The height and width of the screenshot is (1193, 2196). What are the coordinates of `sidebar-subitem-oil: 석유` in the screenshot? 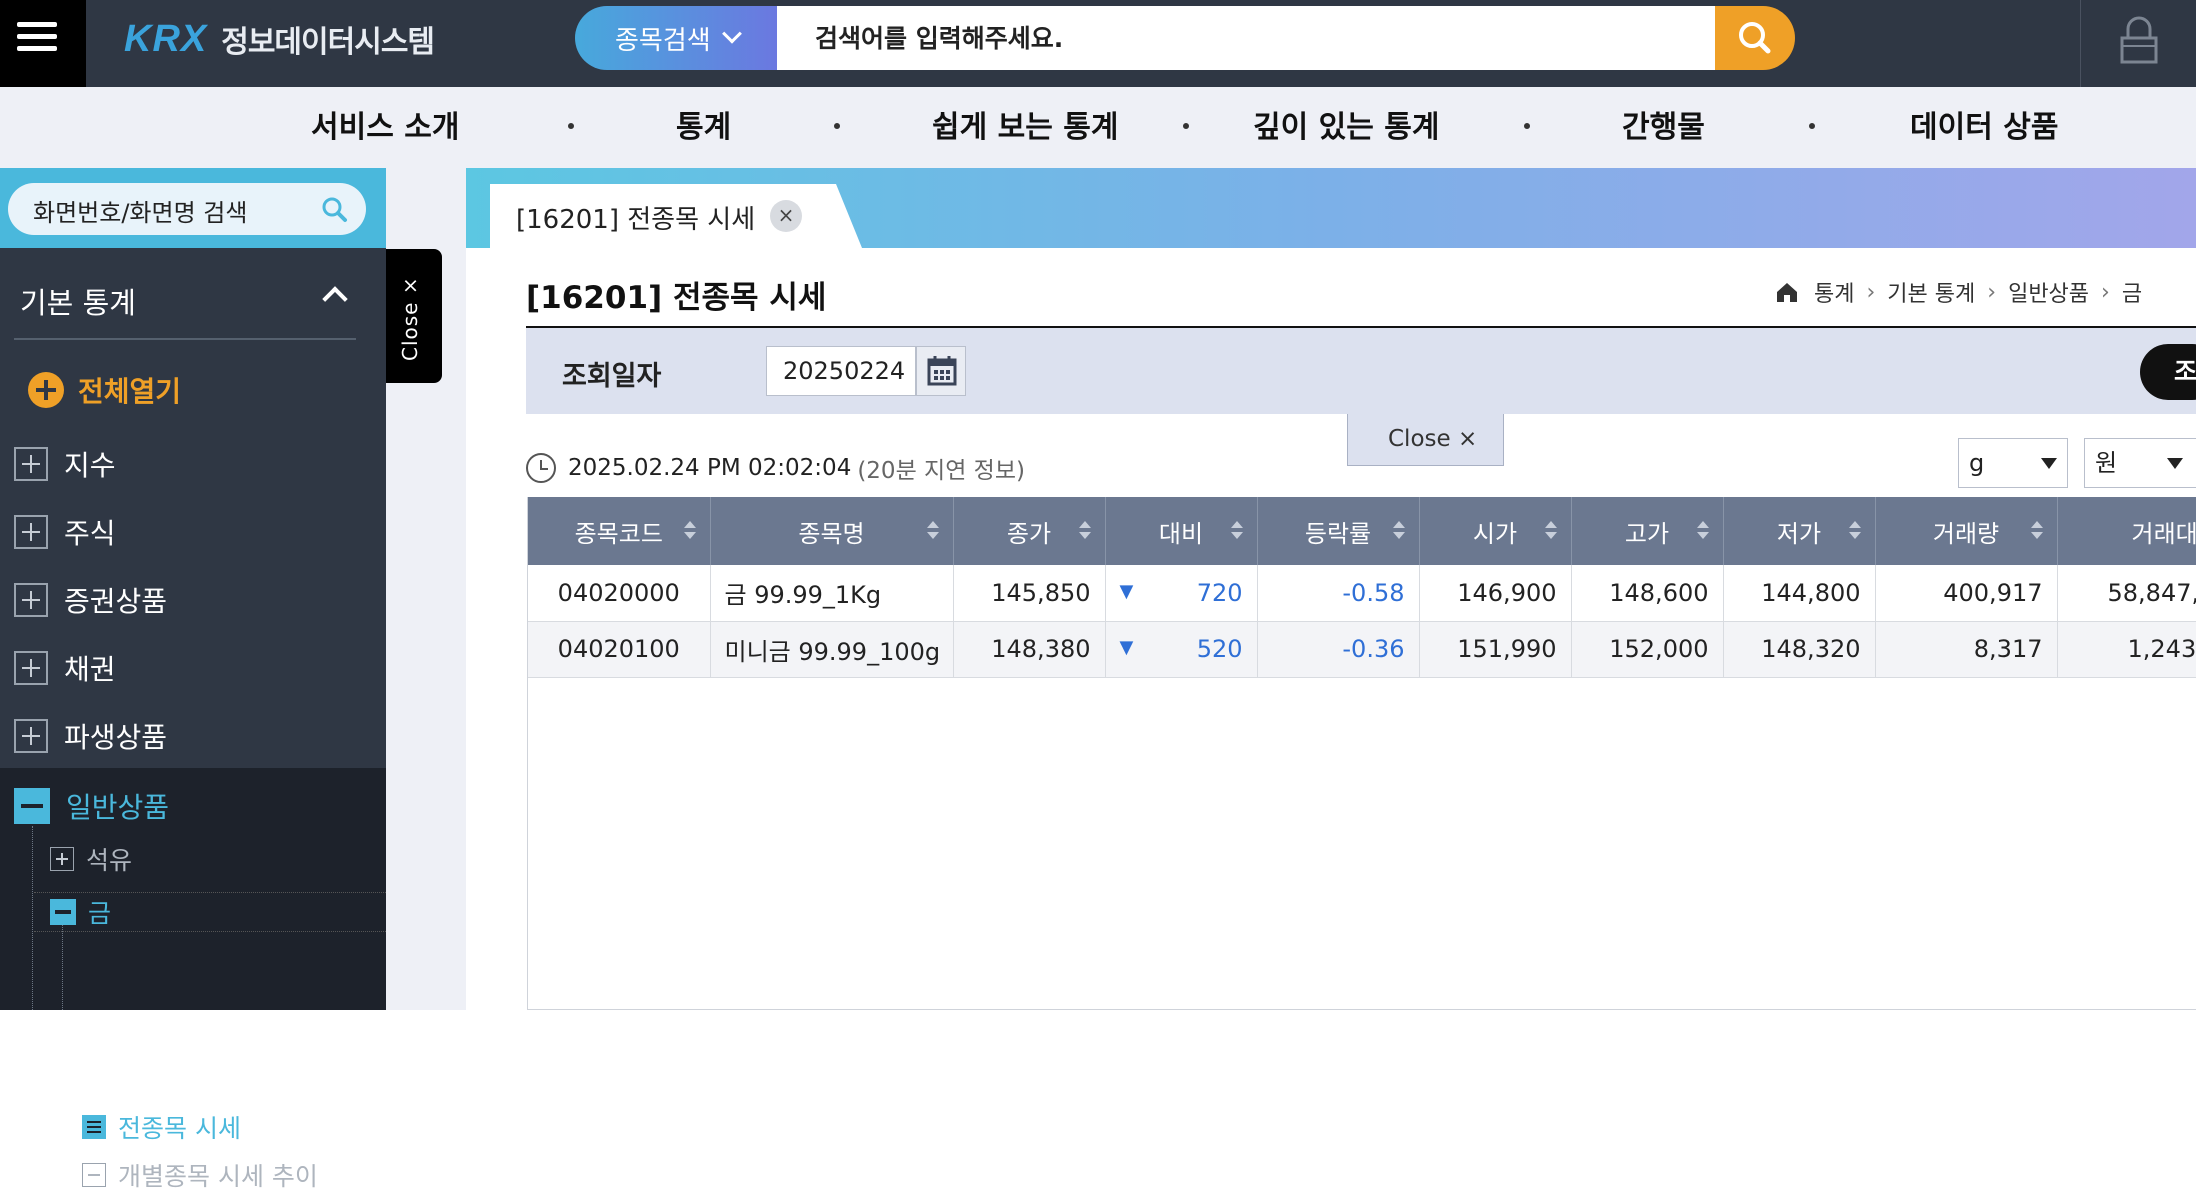 It's located at (91, 859).